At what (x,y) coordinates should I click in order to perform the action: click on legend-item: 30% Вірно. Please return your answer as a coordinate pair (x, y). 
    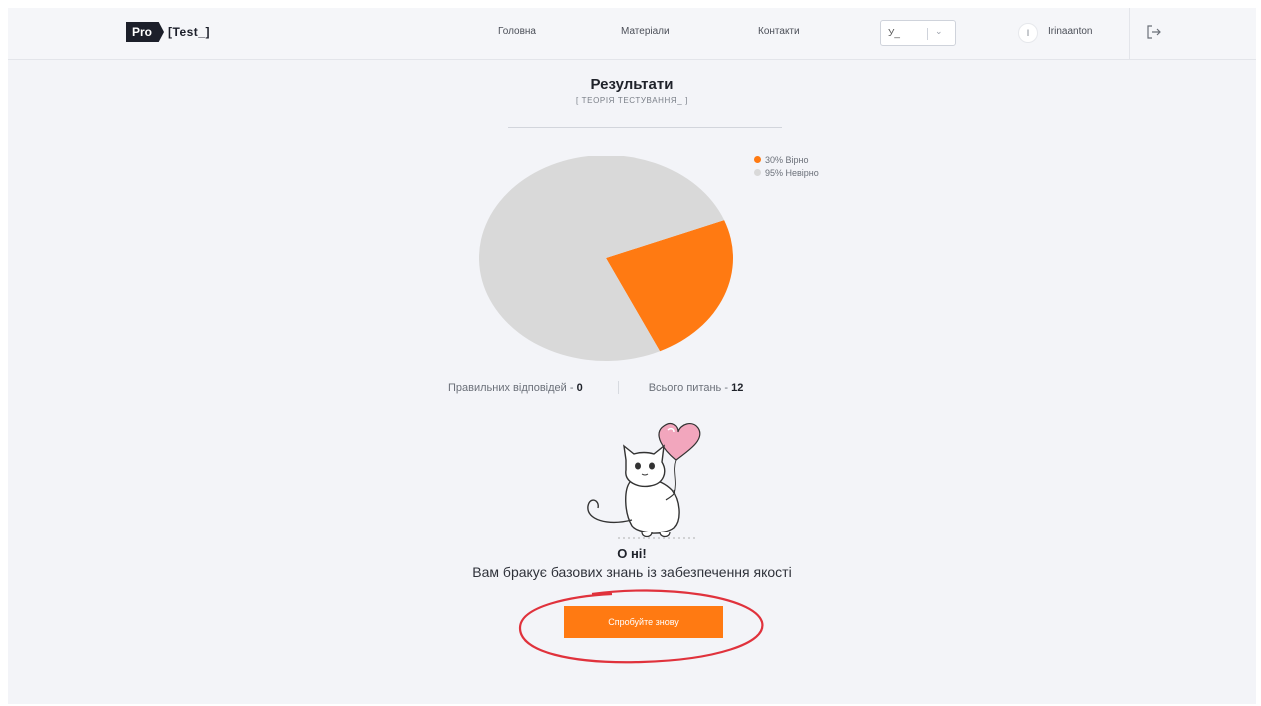
    Looking at the image, I should click on (786, 159).